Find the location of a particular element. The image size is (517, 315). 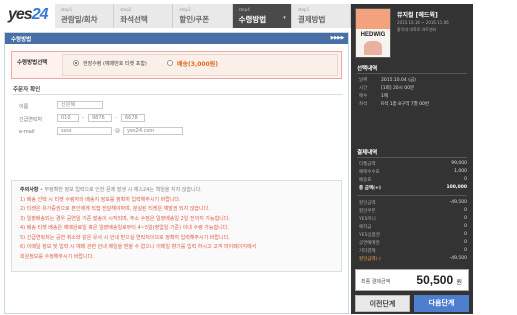

logo-text: yes is located at coordinates (20, 14).